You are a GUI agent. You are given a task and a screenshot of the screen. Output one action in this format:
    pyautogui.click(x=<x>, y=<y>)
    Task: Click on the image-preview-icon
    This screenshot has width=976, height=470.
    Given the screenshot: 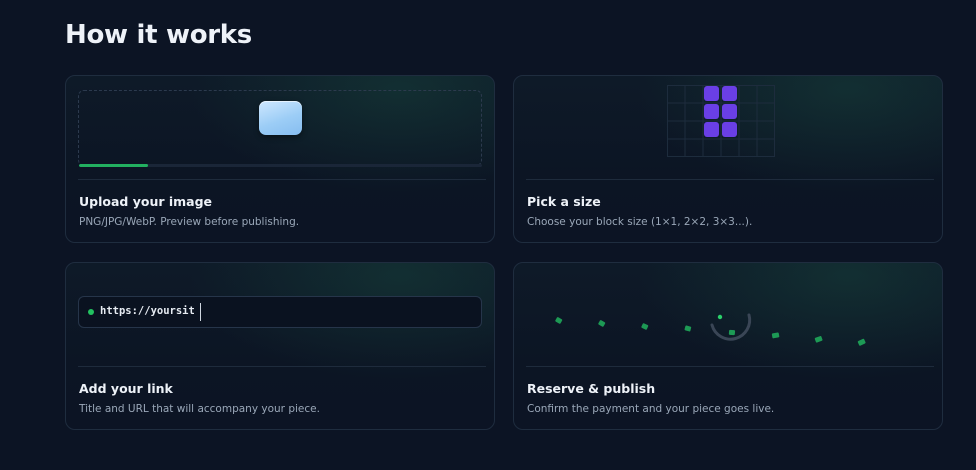 What is the action you would take?
    pyautogui.click(x=280, y=118)
    